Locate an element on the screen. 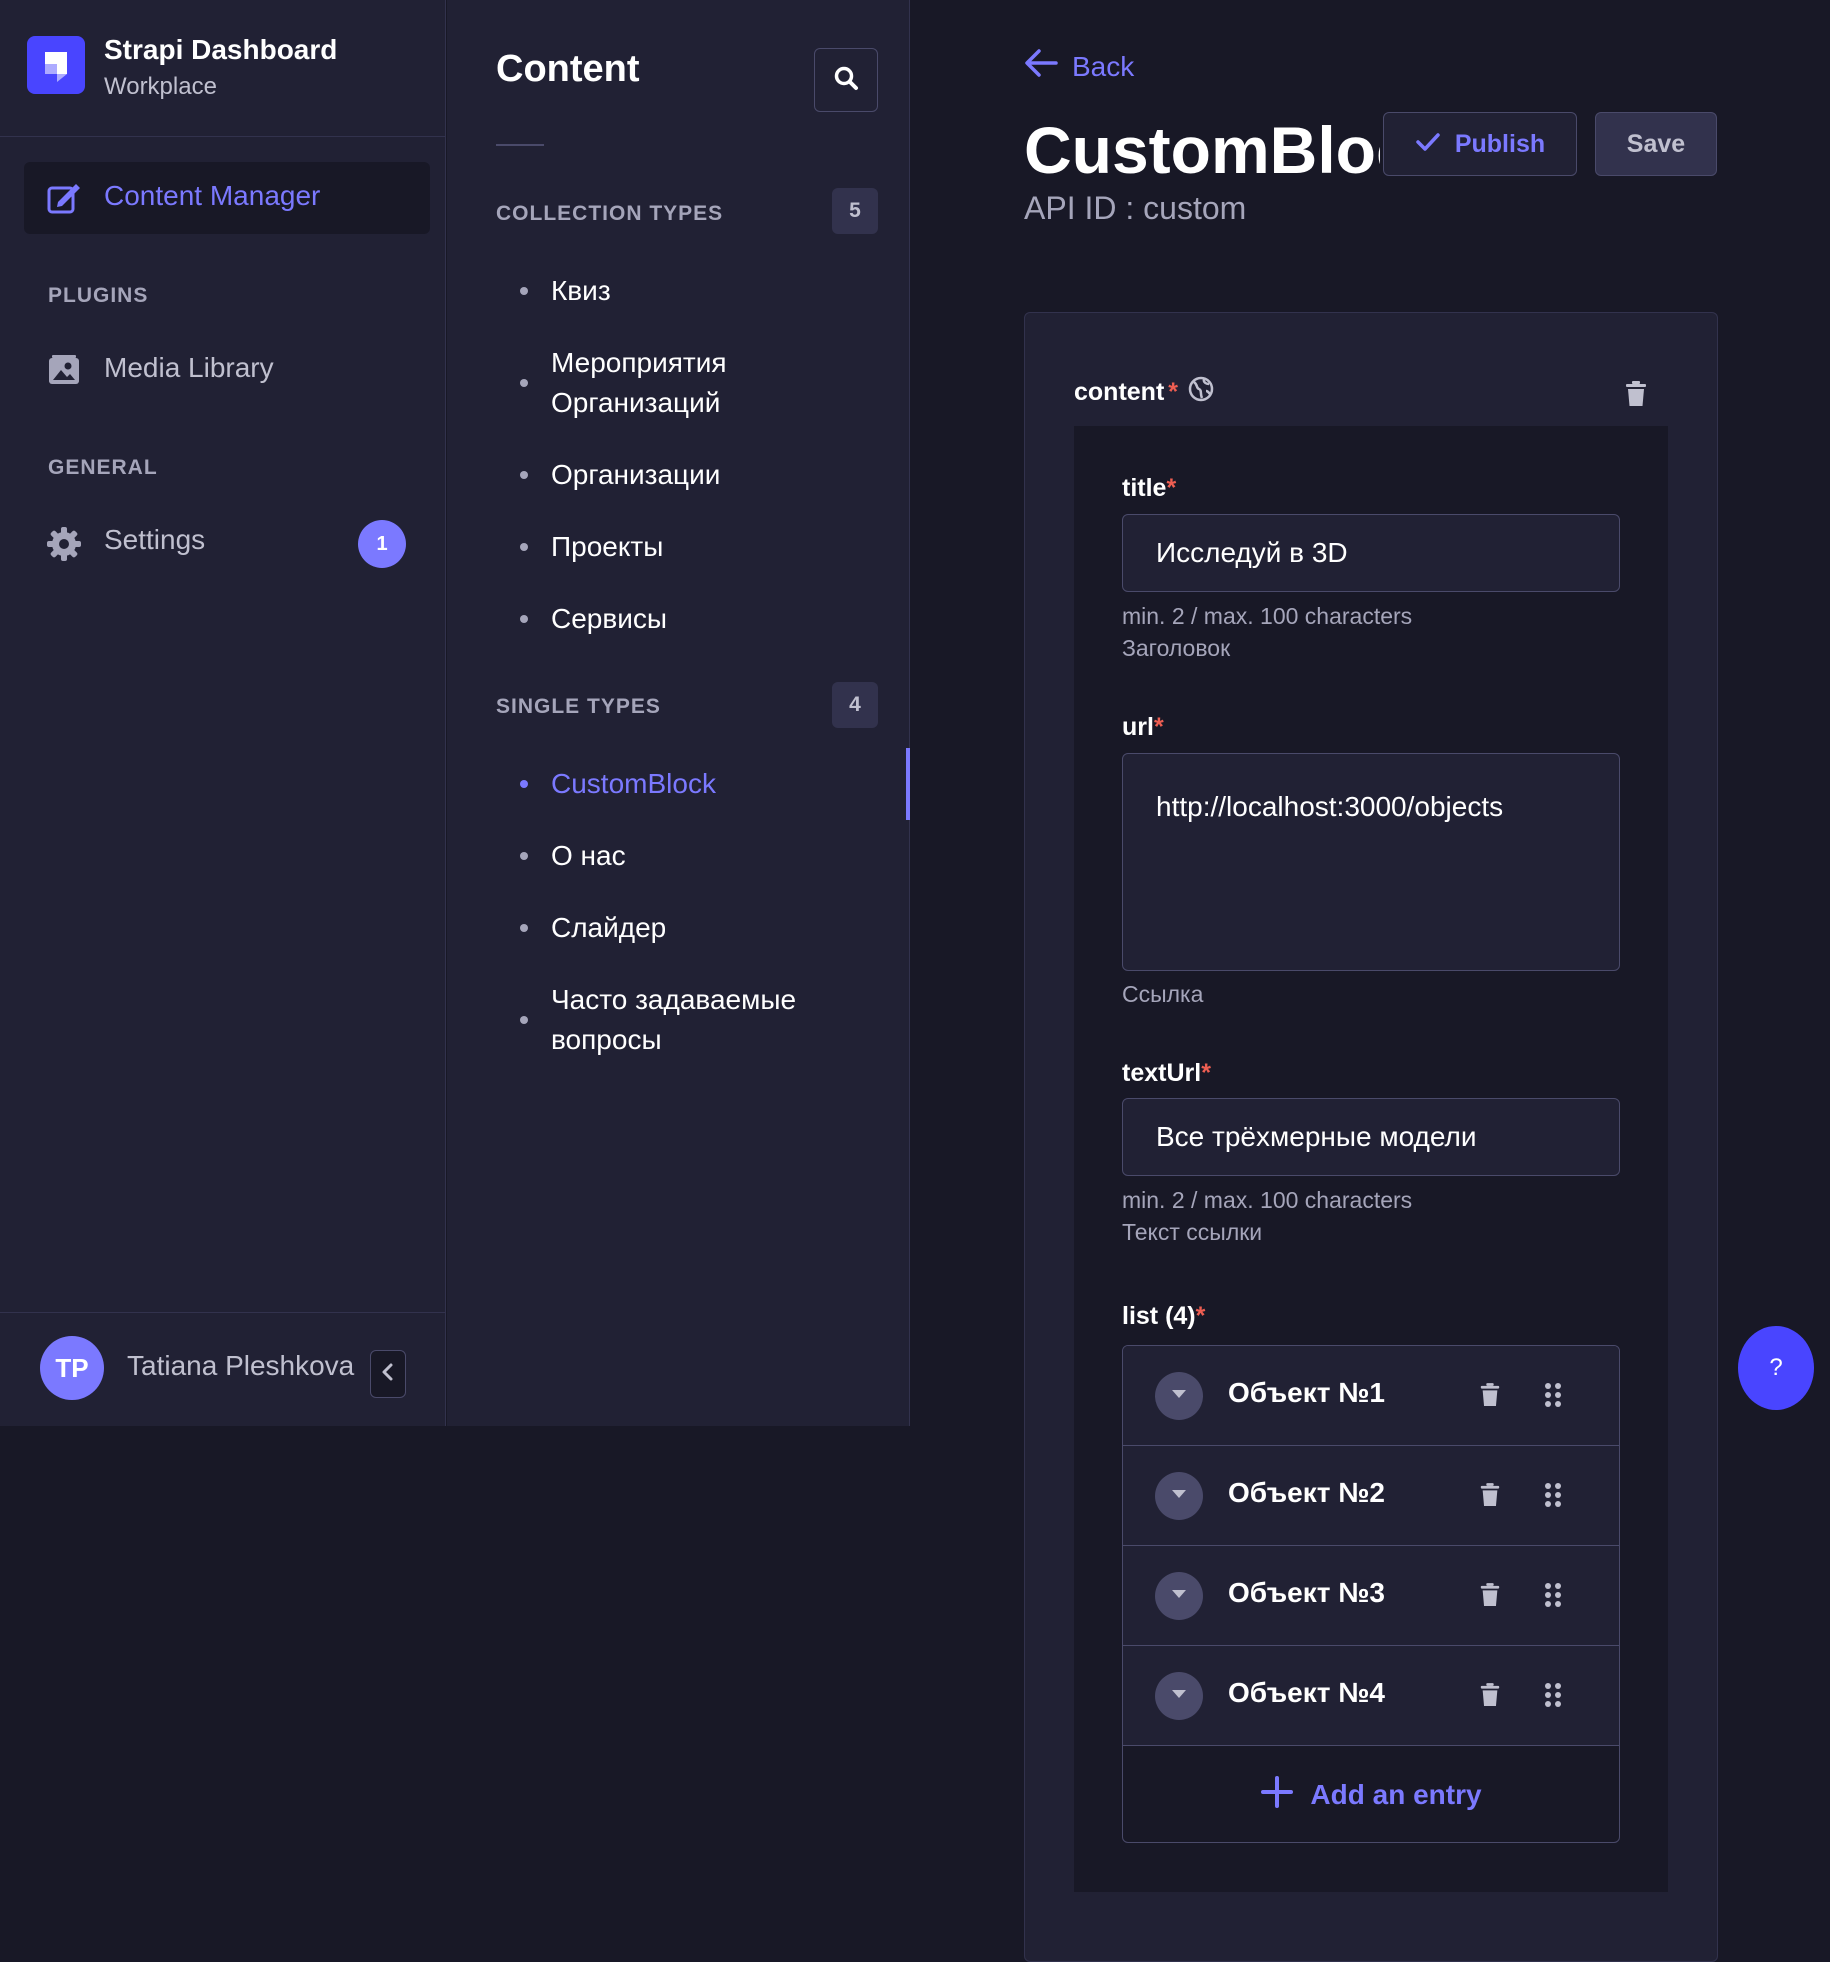 The width and height of the screenshot is (1830, 1962). subnav-title: Content is located at coordinates (568, 69).